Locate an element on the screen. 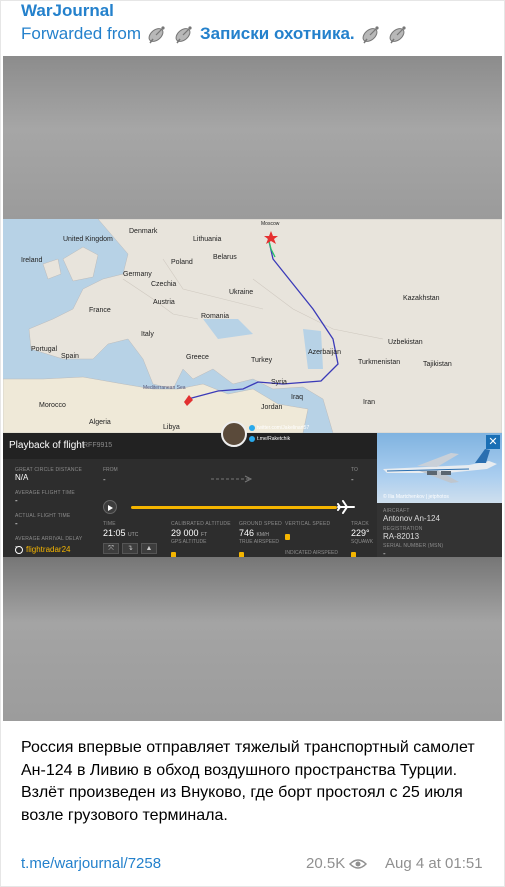  map-label: Iran is located at coordinates (369, 402).